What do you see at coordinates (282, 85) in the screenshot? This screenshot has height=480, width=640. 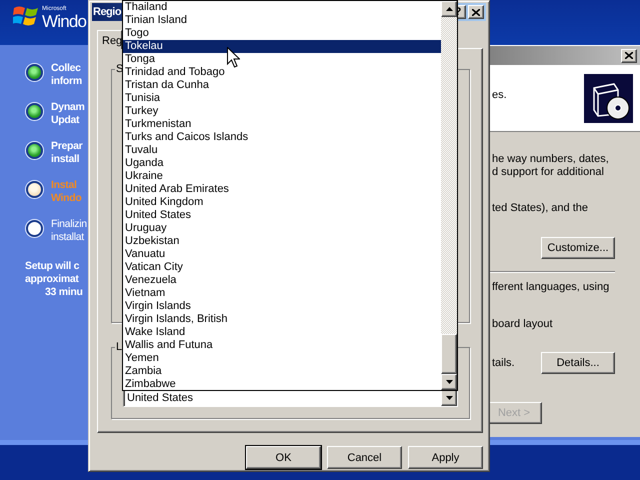 I see `country-item: Tristan da Cunha` at bounding box center [282, 85].